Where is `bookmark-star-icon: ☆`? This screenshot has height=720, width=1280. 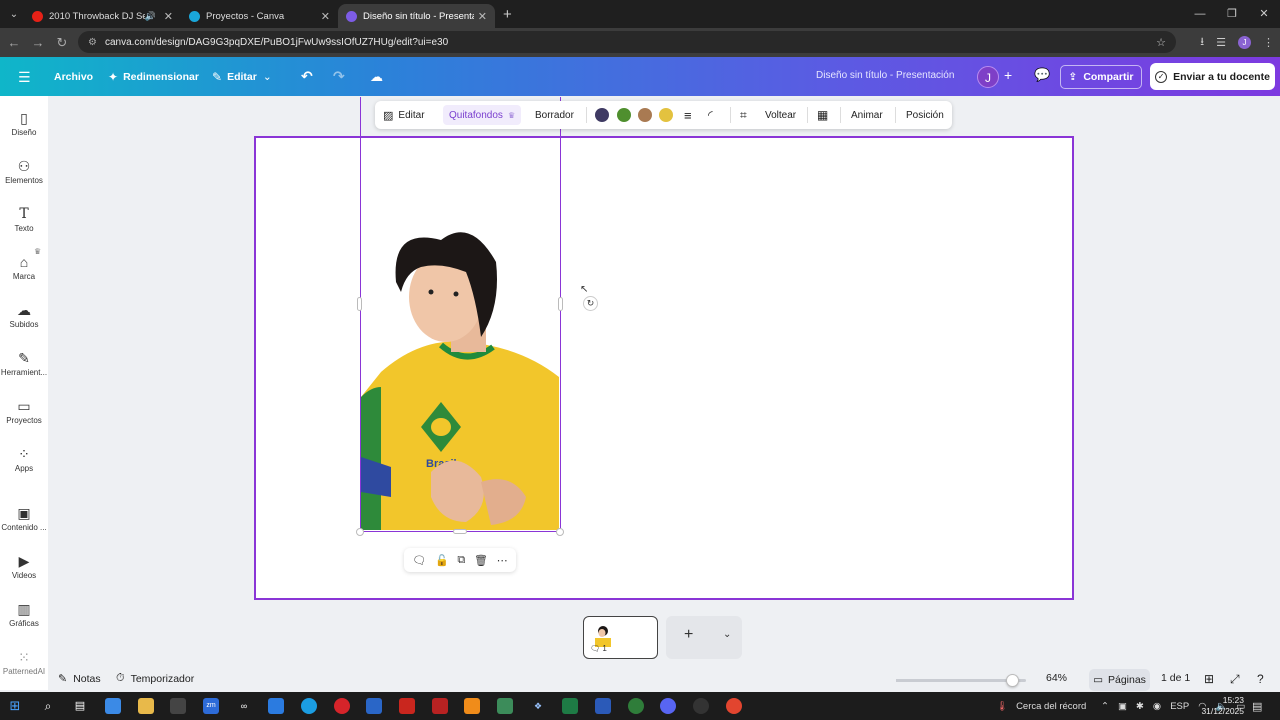
bookmark-star-icon: ☆ is located at coordinates (1161, 42).